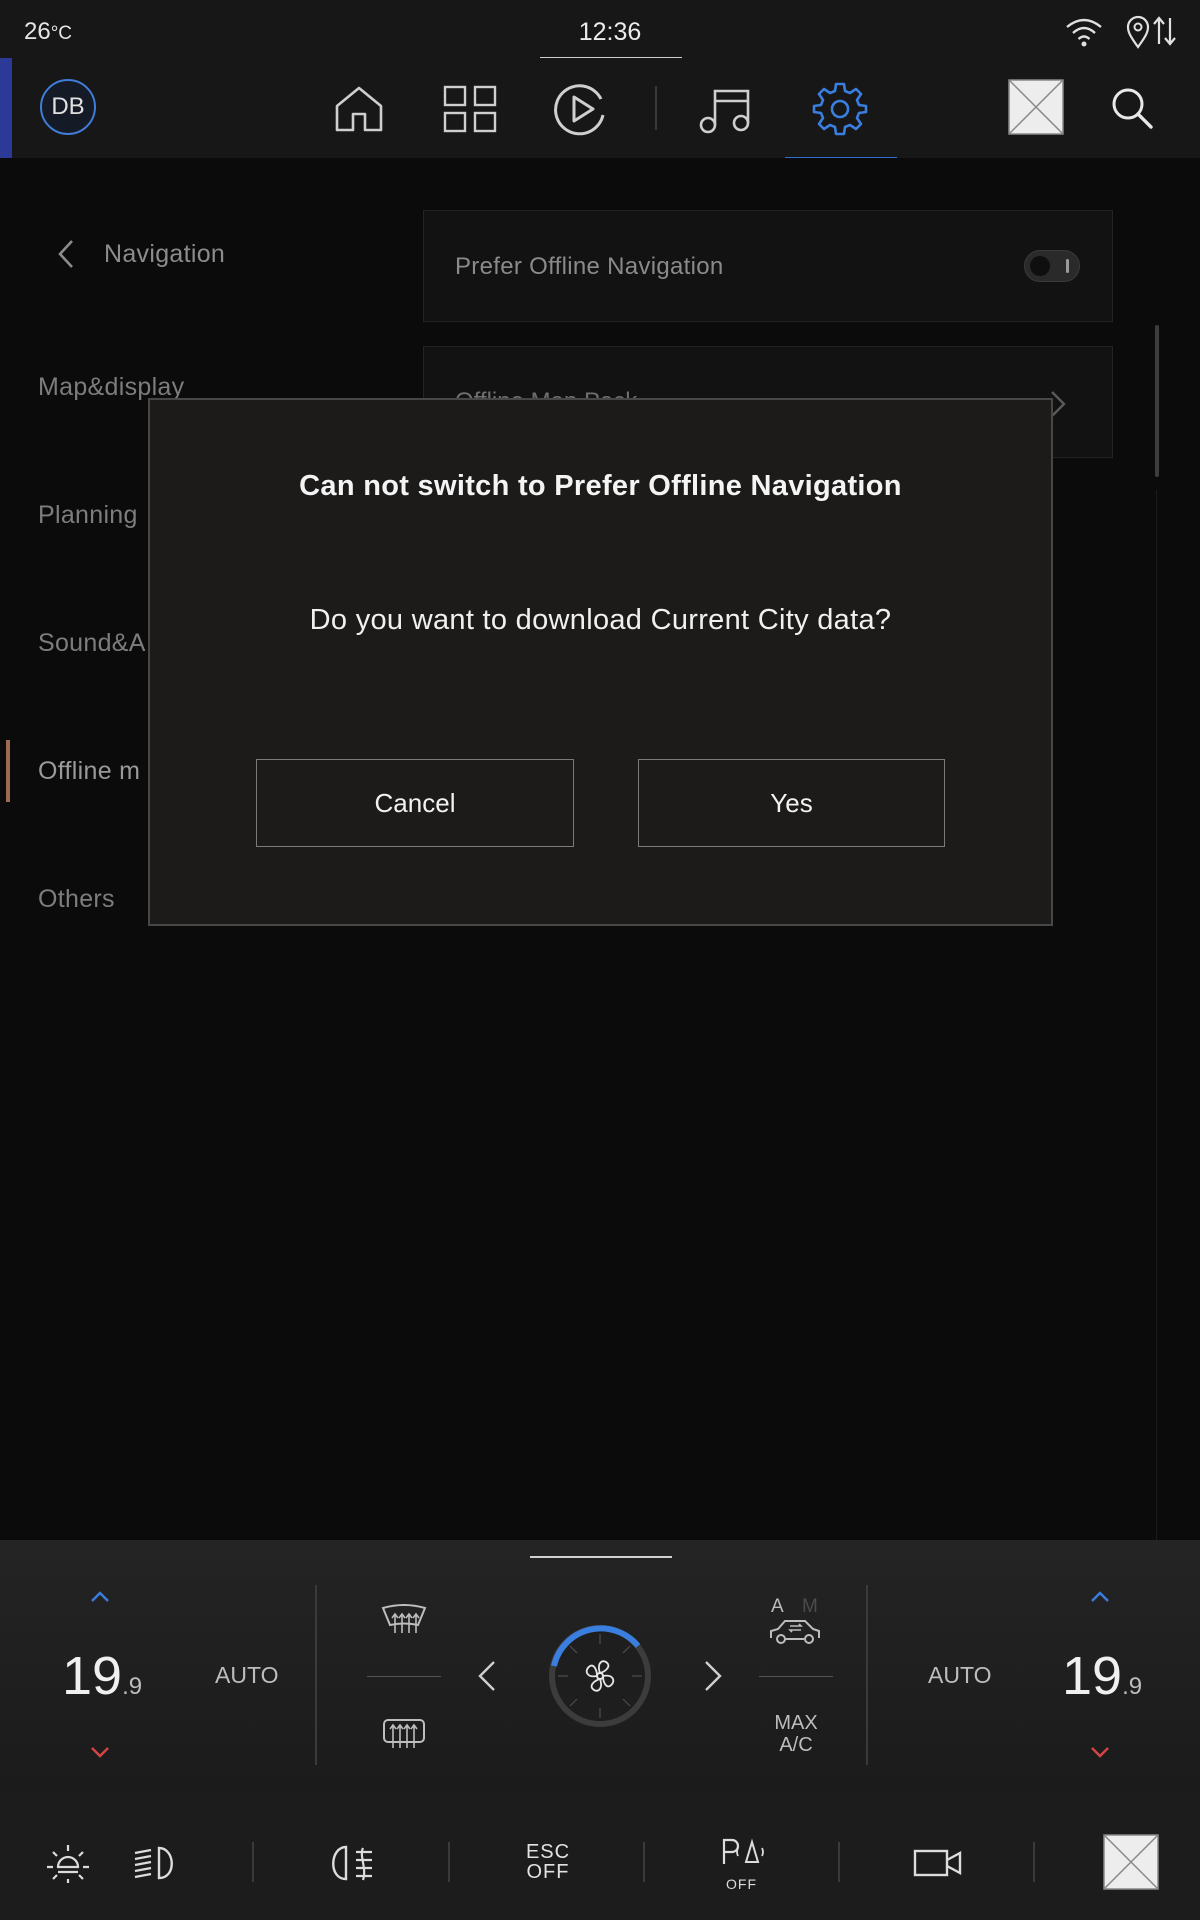 The width and height of the screenshot is (1200, 1920). I want to click on sidebar-item-planning: Planning, so click(88, 515).